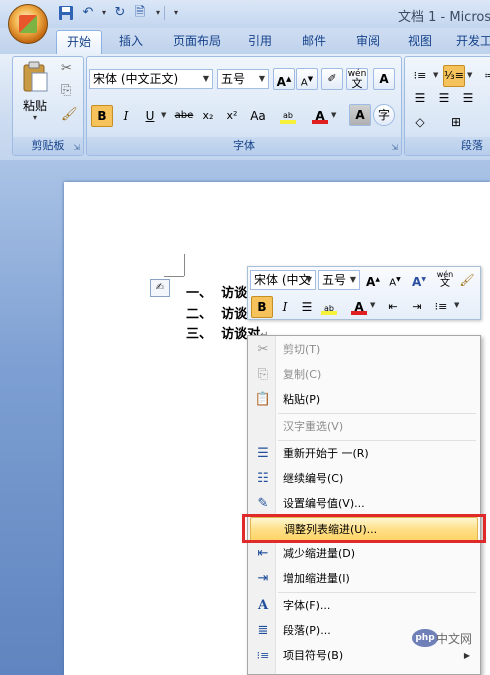  What do you see at coordinates (417, 307) in the screenshot?
I see `mini-increase-indent-icon: ⇥` at bounding box center [417, 307].